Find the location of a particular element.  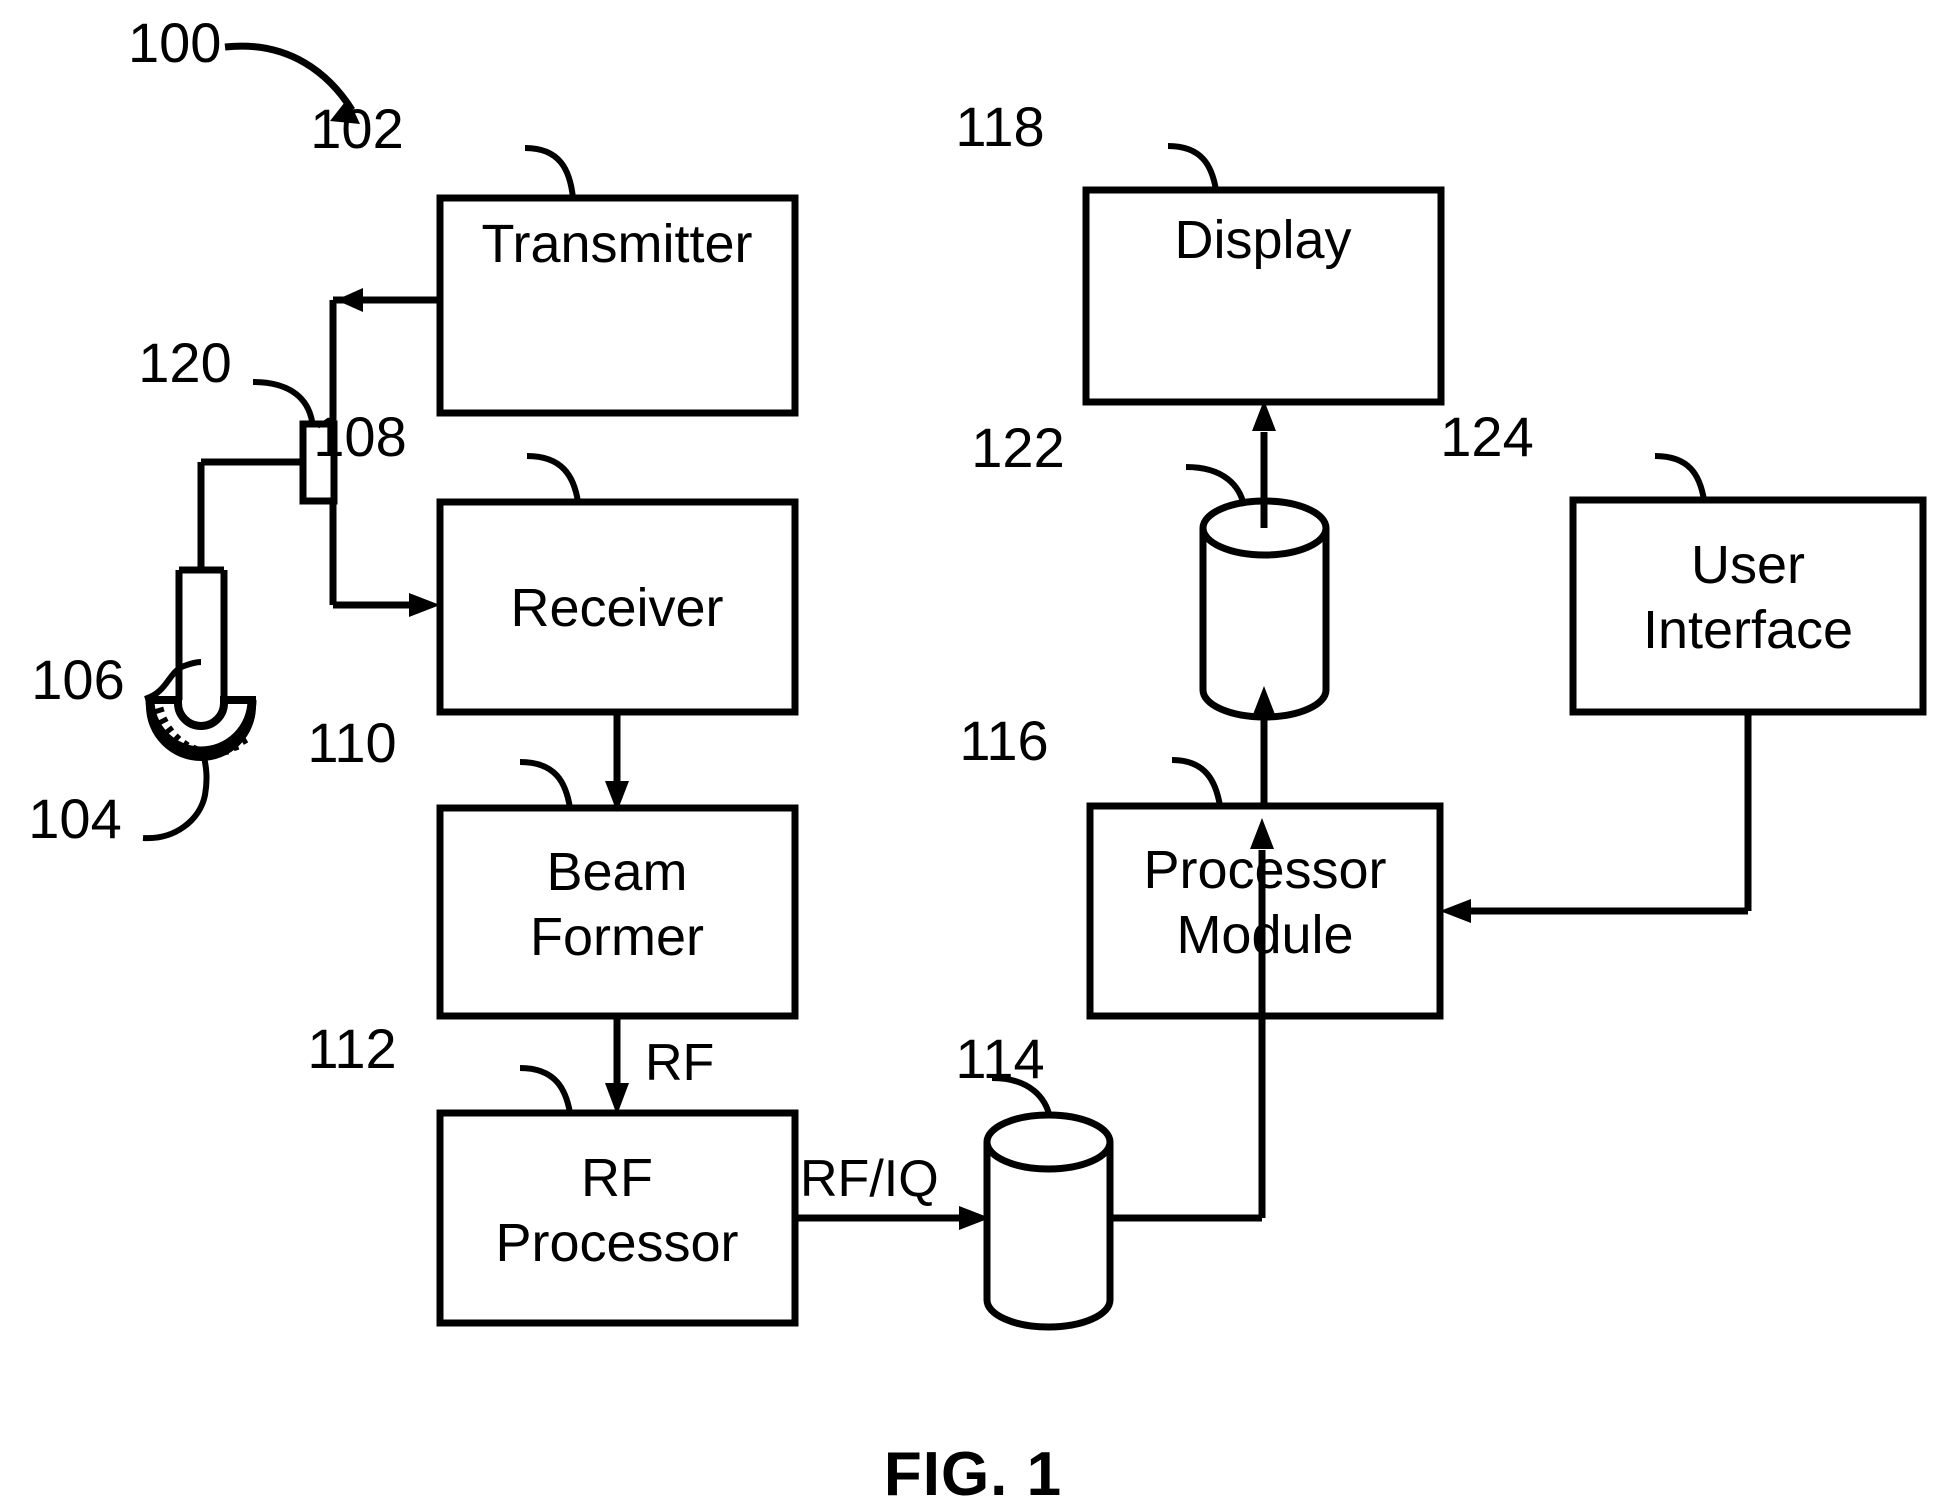

ref-104: 104 is located at coordinates (74, 818).